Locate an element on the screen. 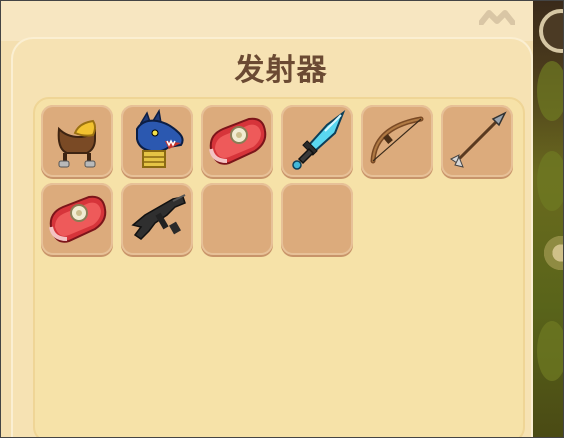 The width and height of the screenshot is (564, 438). saddle-icon is located at coordinates (76, 143).